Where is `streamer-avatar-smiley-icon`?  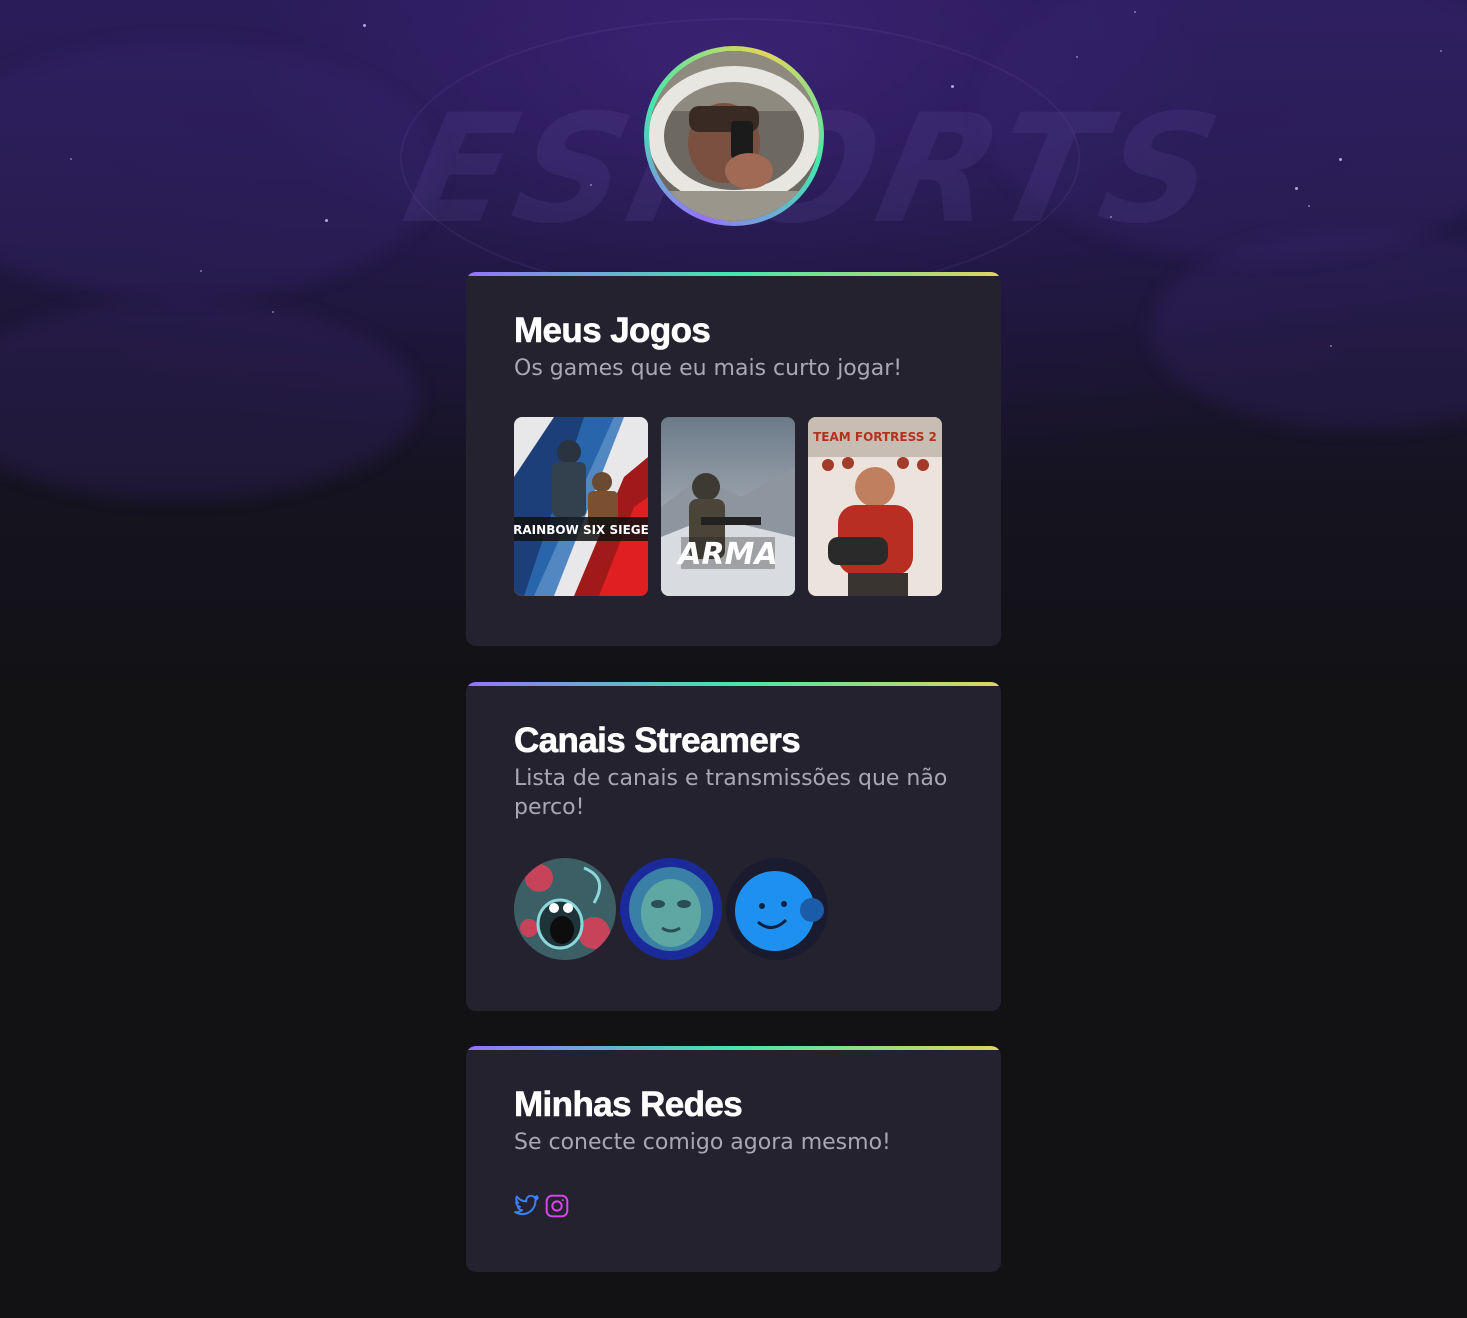 streamer-avatar-smiley-icon is located at coordinates (777, 909).